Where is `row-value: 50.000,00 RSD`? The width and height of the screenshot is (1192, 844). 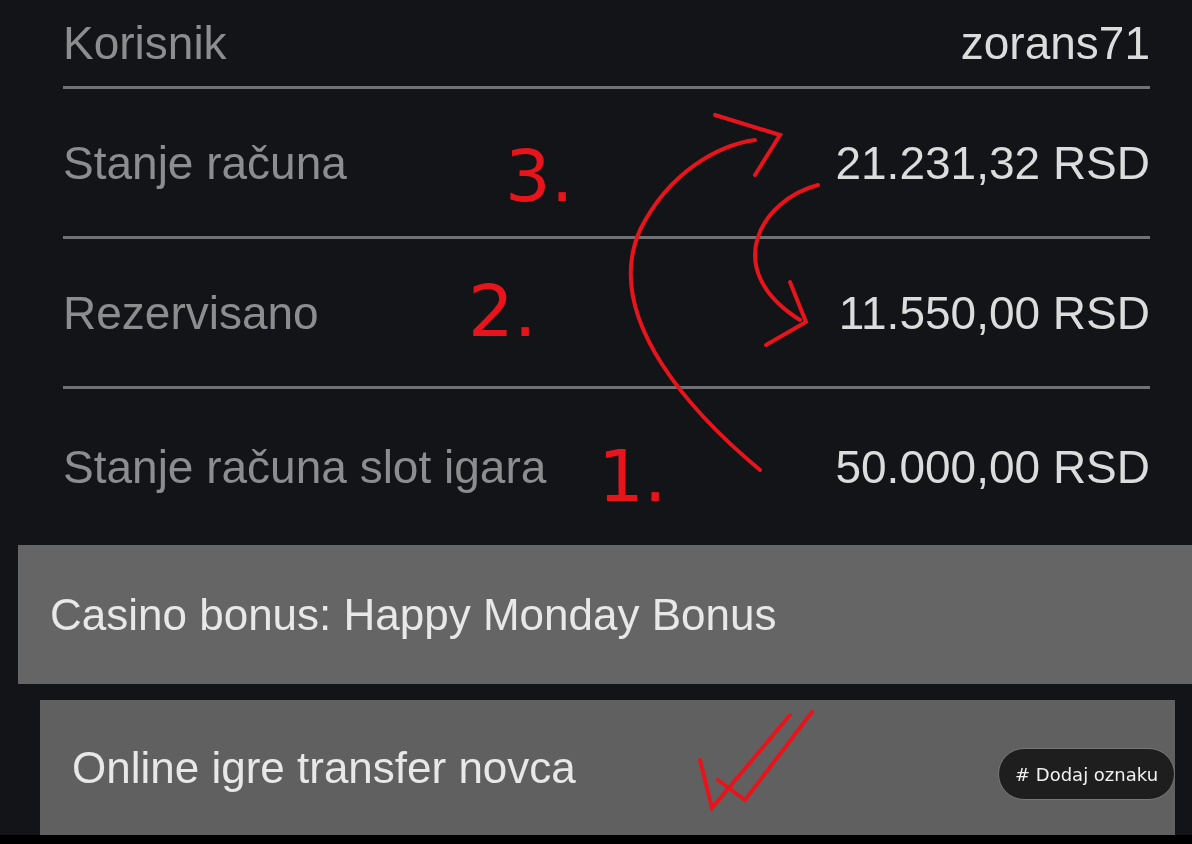
row-value: 50.000,00 RSD is located at coordinates (992, 467).